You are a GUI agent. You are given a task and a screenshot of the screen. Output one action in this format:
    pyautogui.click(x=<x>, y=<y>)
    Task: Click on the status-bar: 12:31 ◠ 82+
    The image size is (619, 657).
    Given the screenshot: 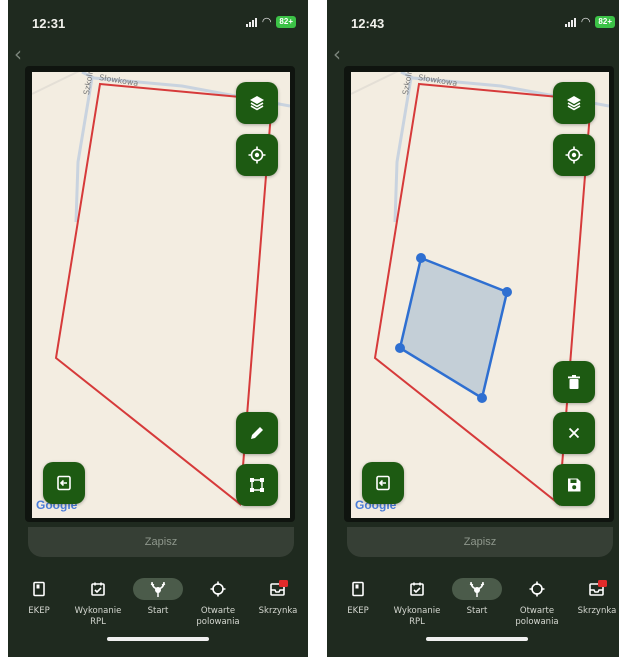 What is the action you would take?
    pyautogui.click(x=158, y=20)
    